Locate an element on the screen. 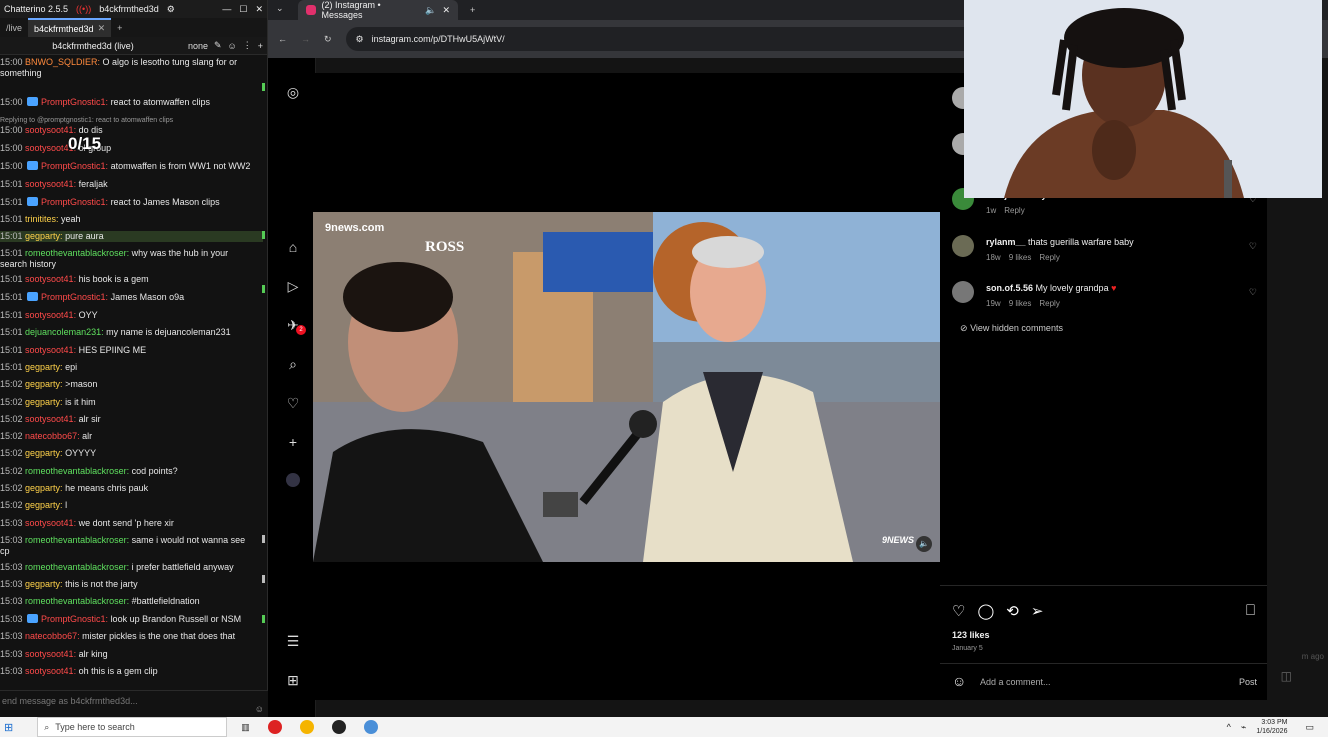  chat-scrollbar is located at coordinates (264, 371).